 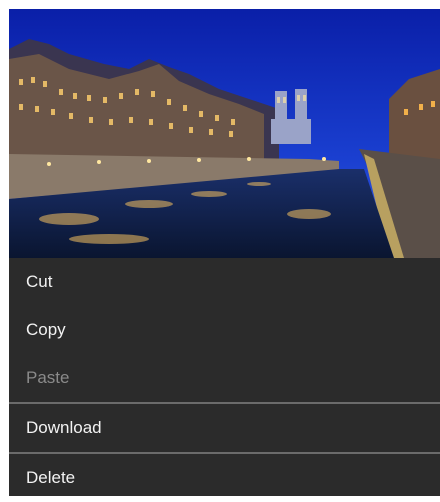 I want to click on menu-item-cut: Cut, so click(x=224, y=282).